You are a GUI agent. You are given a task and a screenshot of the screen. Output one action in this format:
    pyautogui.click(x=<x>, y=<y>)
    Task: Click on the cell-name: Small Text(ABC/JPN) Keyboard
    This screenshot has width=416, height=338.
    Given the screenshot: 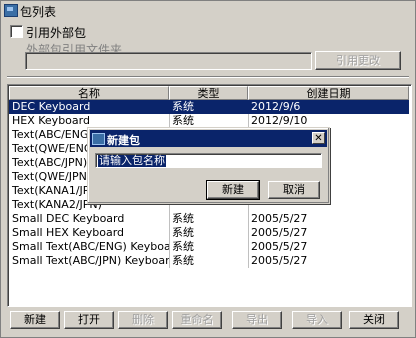 What is the action you would take?
    pyautogui.click(x=90, y=260)
    